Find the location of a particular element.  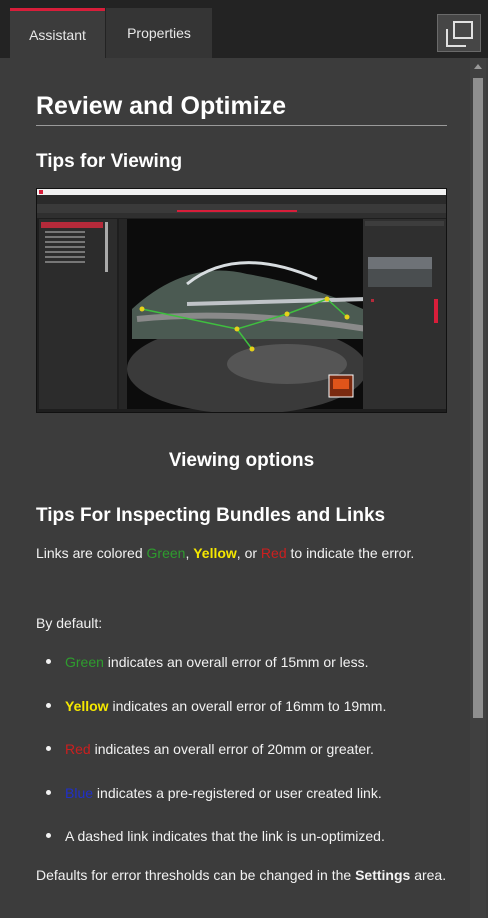

title-divider is located at coordinates (241, 125).